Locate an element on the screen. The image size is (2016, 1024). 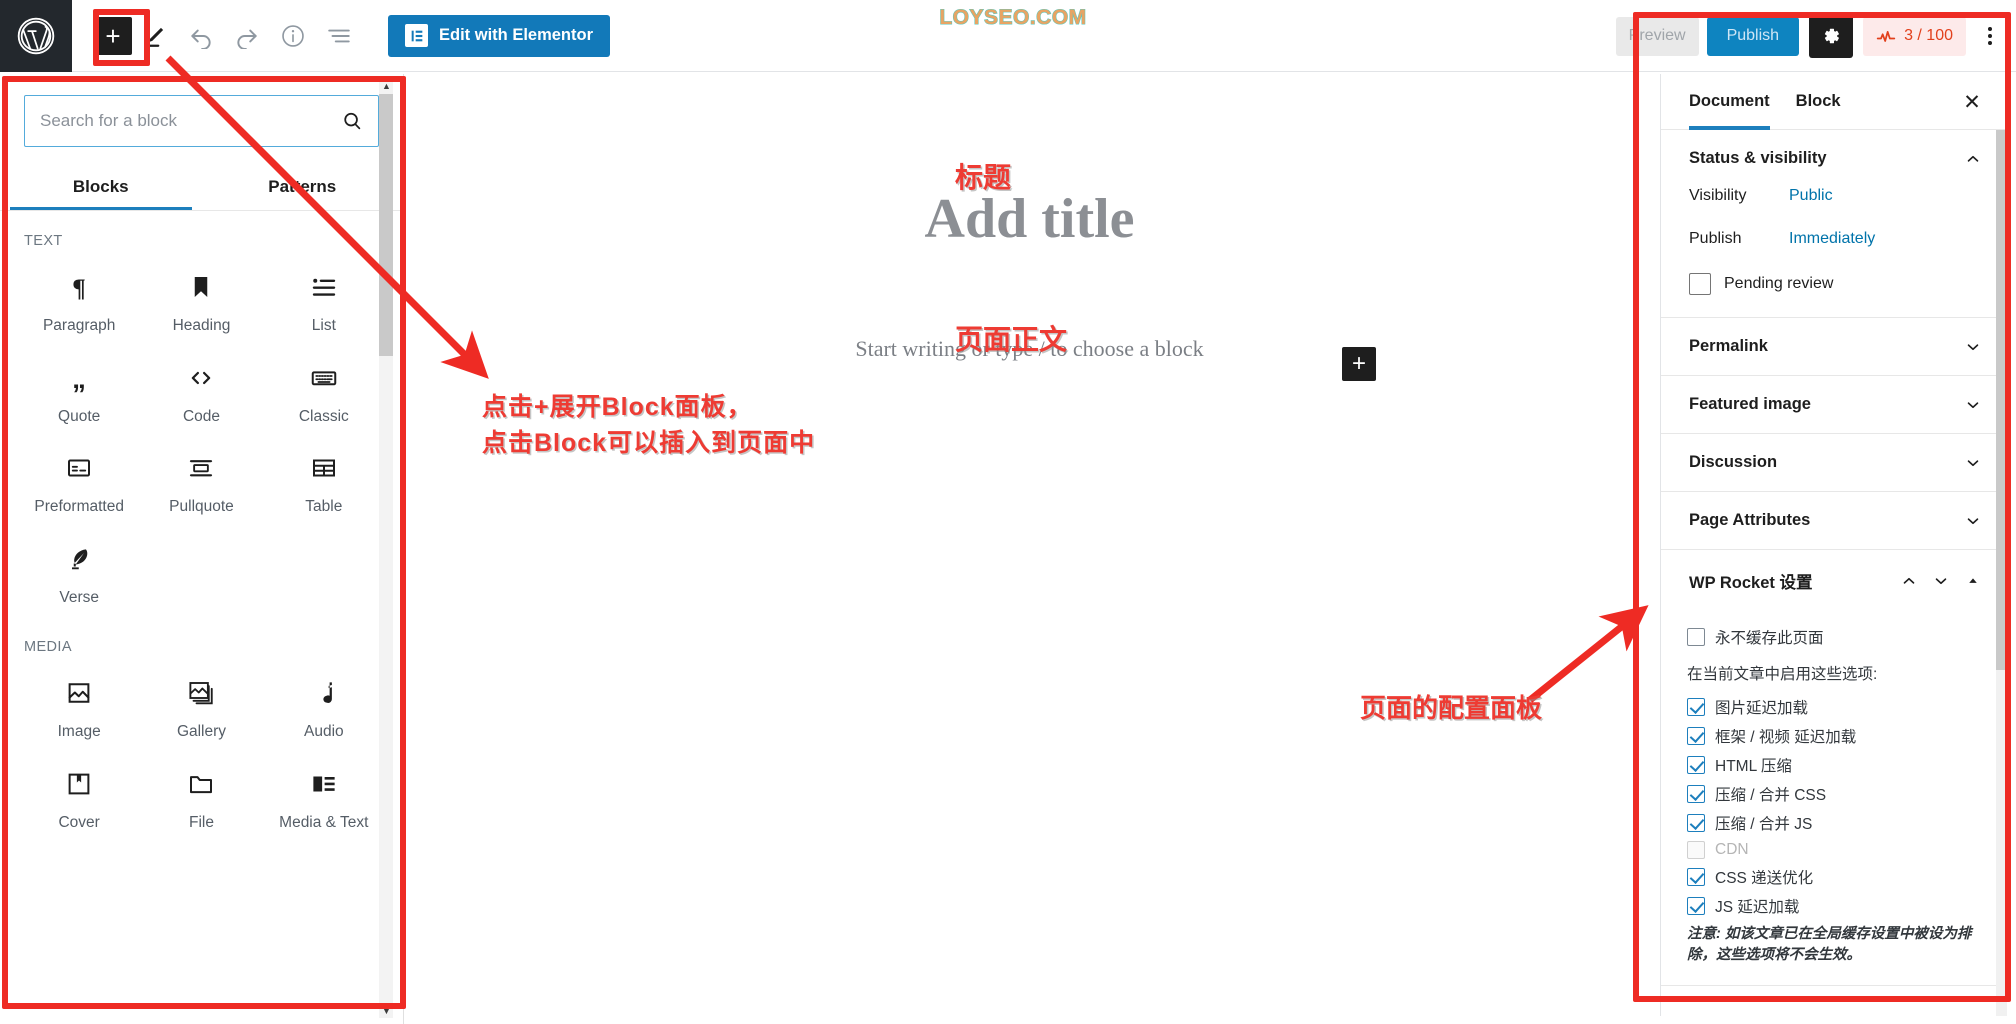
block-item-table: Table is located at coordinates (324, 481).